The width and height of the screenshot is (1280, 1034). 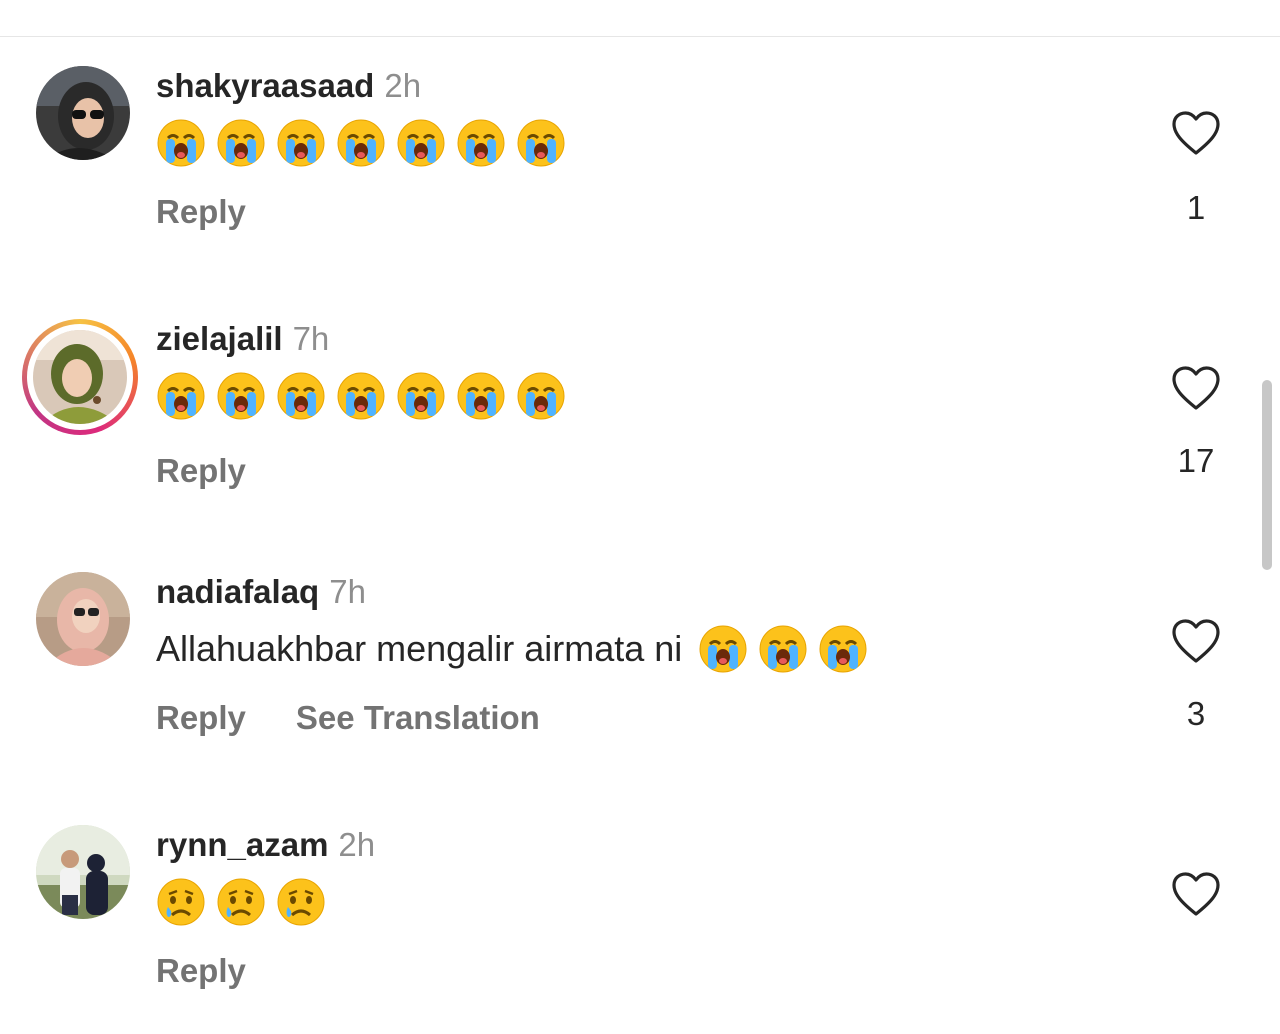 What do you see at coordinates (242, 844) in the screenshot?
I see `username: rynn_azam` at bounding box center [242, 844].